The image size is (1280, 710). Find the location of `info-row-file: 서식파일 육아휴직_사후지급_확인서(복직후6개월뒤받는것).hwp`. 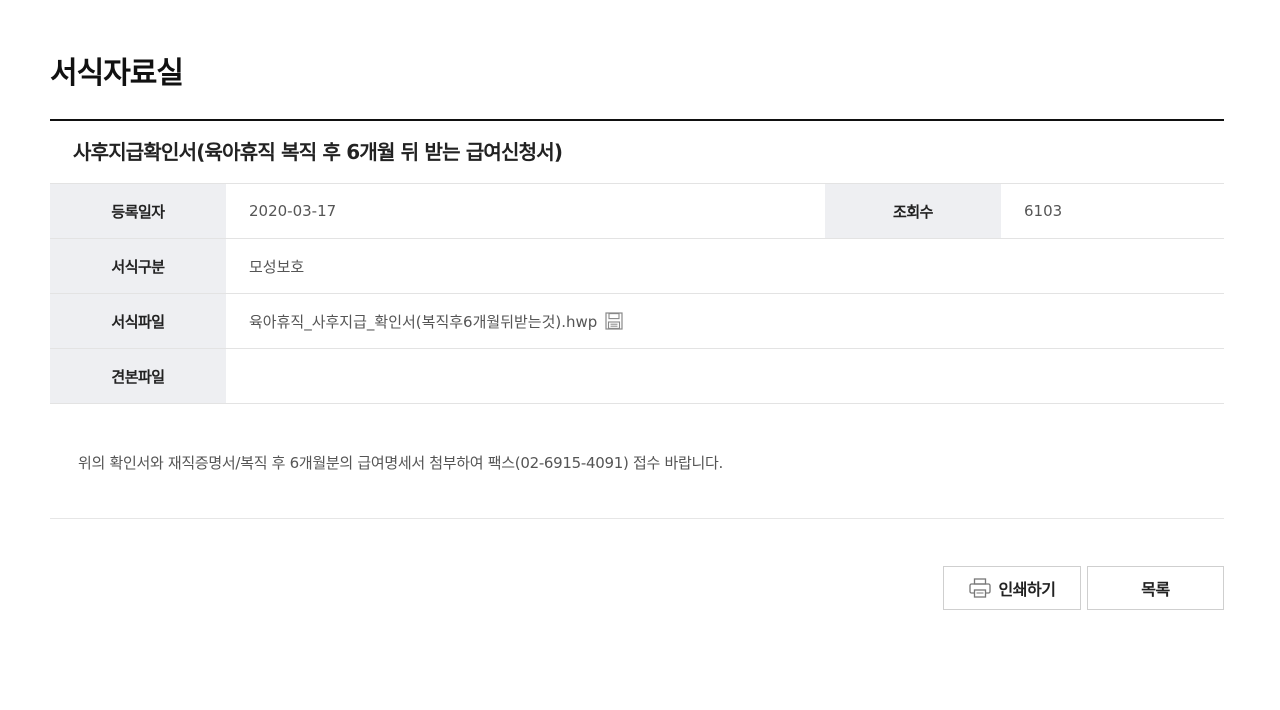

info-row-file: 서식파일 육아휴직_사후지급_확인서(복직후6개월뒤받는것).hwp is located at coordinates (637, 321).